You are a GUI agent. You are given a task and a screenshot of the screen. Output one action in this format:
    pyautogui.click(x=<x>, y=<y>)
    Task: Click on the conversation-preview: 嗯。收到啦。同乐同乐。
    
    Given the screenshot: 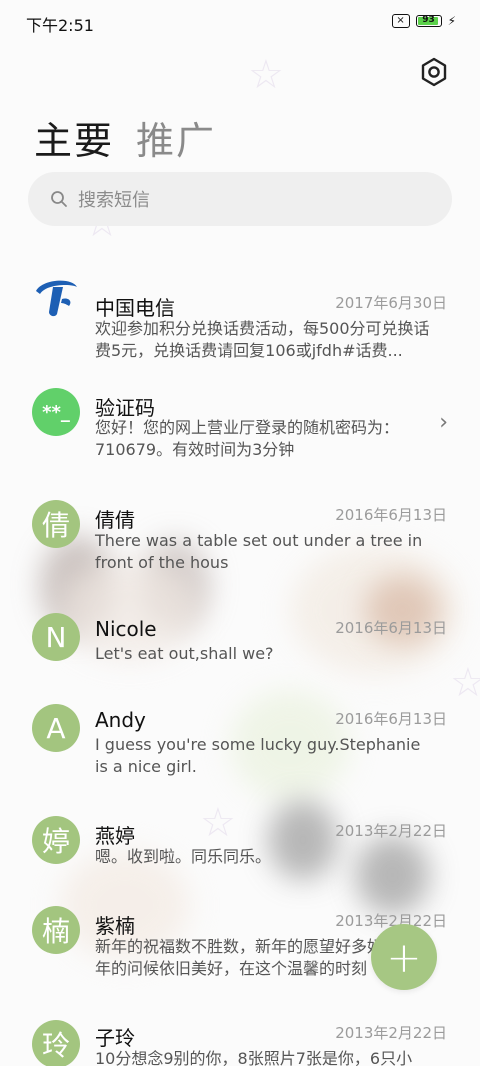 What is the action you would take?
    pyautogui.click(x=183, y=856)
    